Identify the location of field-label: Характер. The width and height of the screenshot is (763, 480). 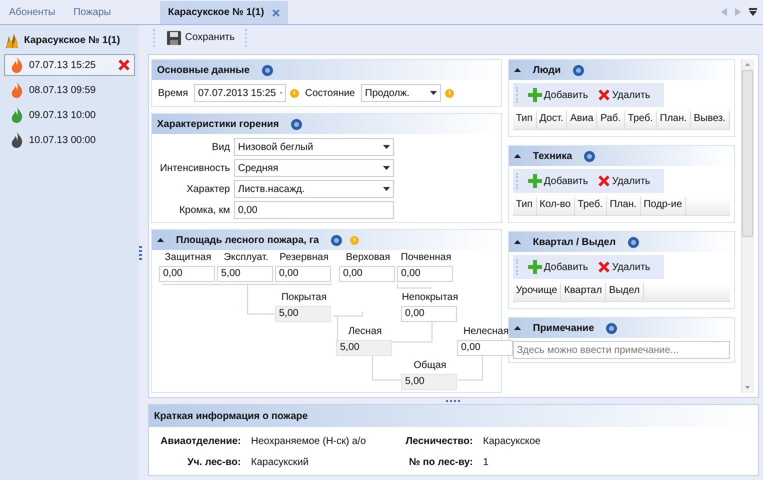
(208, 189).